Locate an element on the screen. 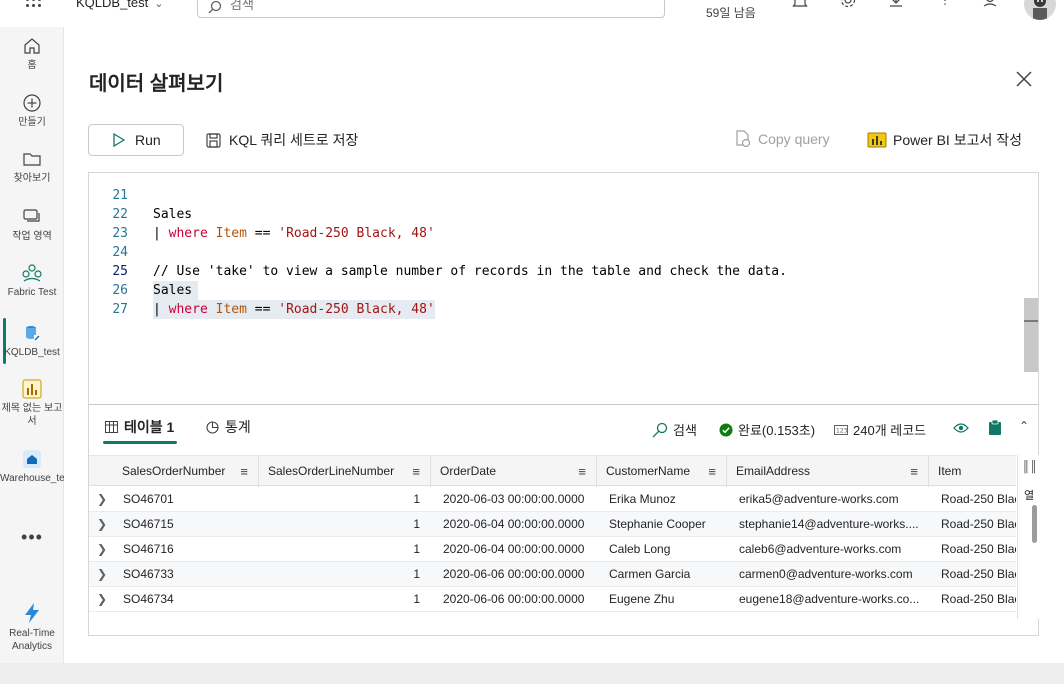 The height and width of the screenshot is (684, 1064). nav-item-home: 홈 is located at coordinates (32, 54).